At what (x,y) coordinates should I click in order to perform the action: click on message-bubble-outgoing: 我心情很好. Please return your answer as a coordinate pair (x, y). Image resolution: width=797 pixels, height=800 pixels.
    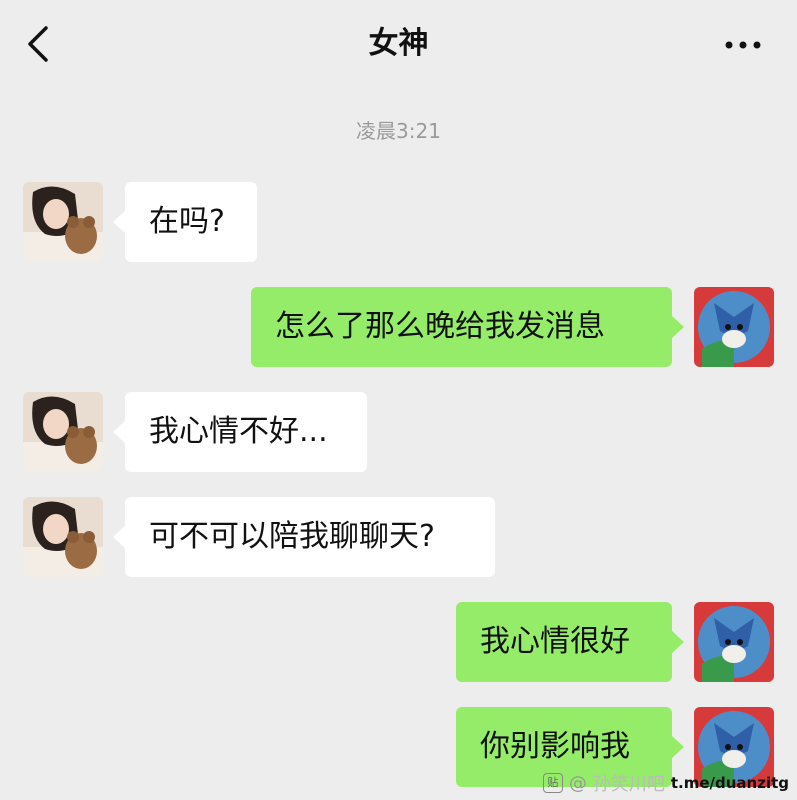
    Looking at the image, I should click on (570, 642).